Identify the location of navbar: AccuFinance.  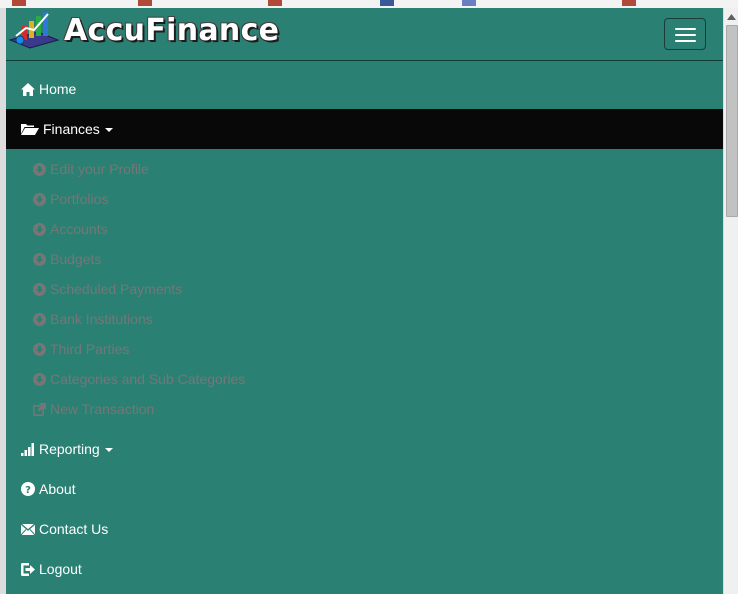
(364, 34).